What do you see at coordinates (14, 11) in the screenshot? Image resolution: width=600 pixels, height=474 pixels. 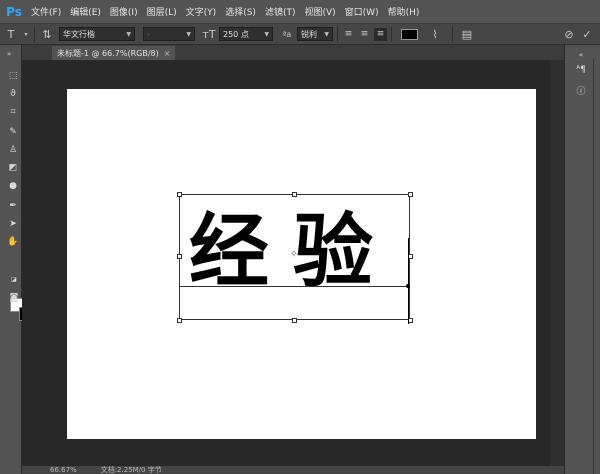 I see `photoshop-logo: Ps` at bounding box center [14, 11].